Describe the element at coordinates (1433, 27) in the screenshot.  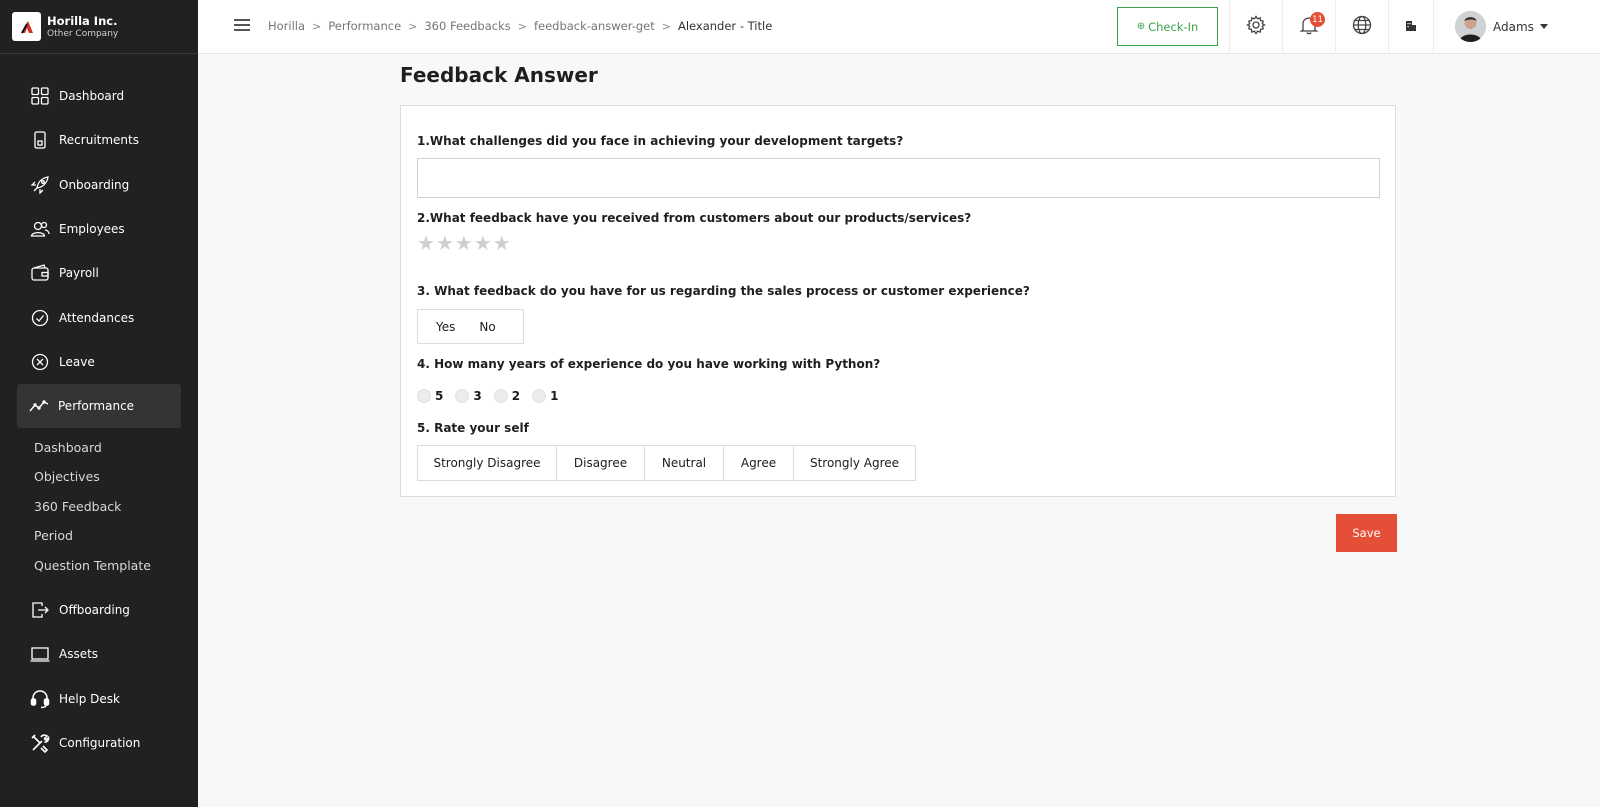
I see `header-divider` at that location.